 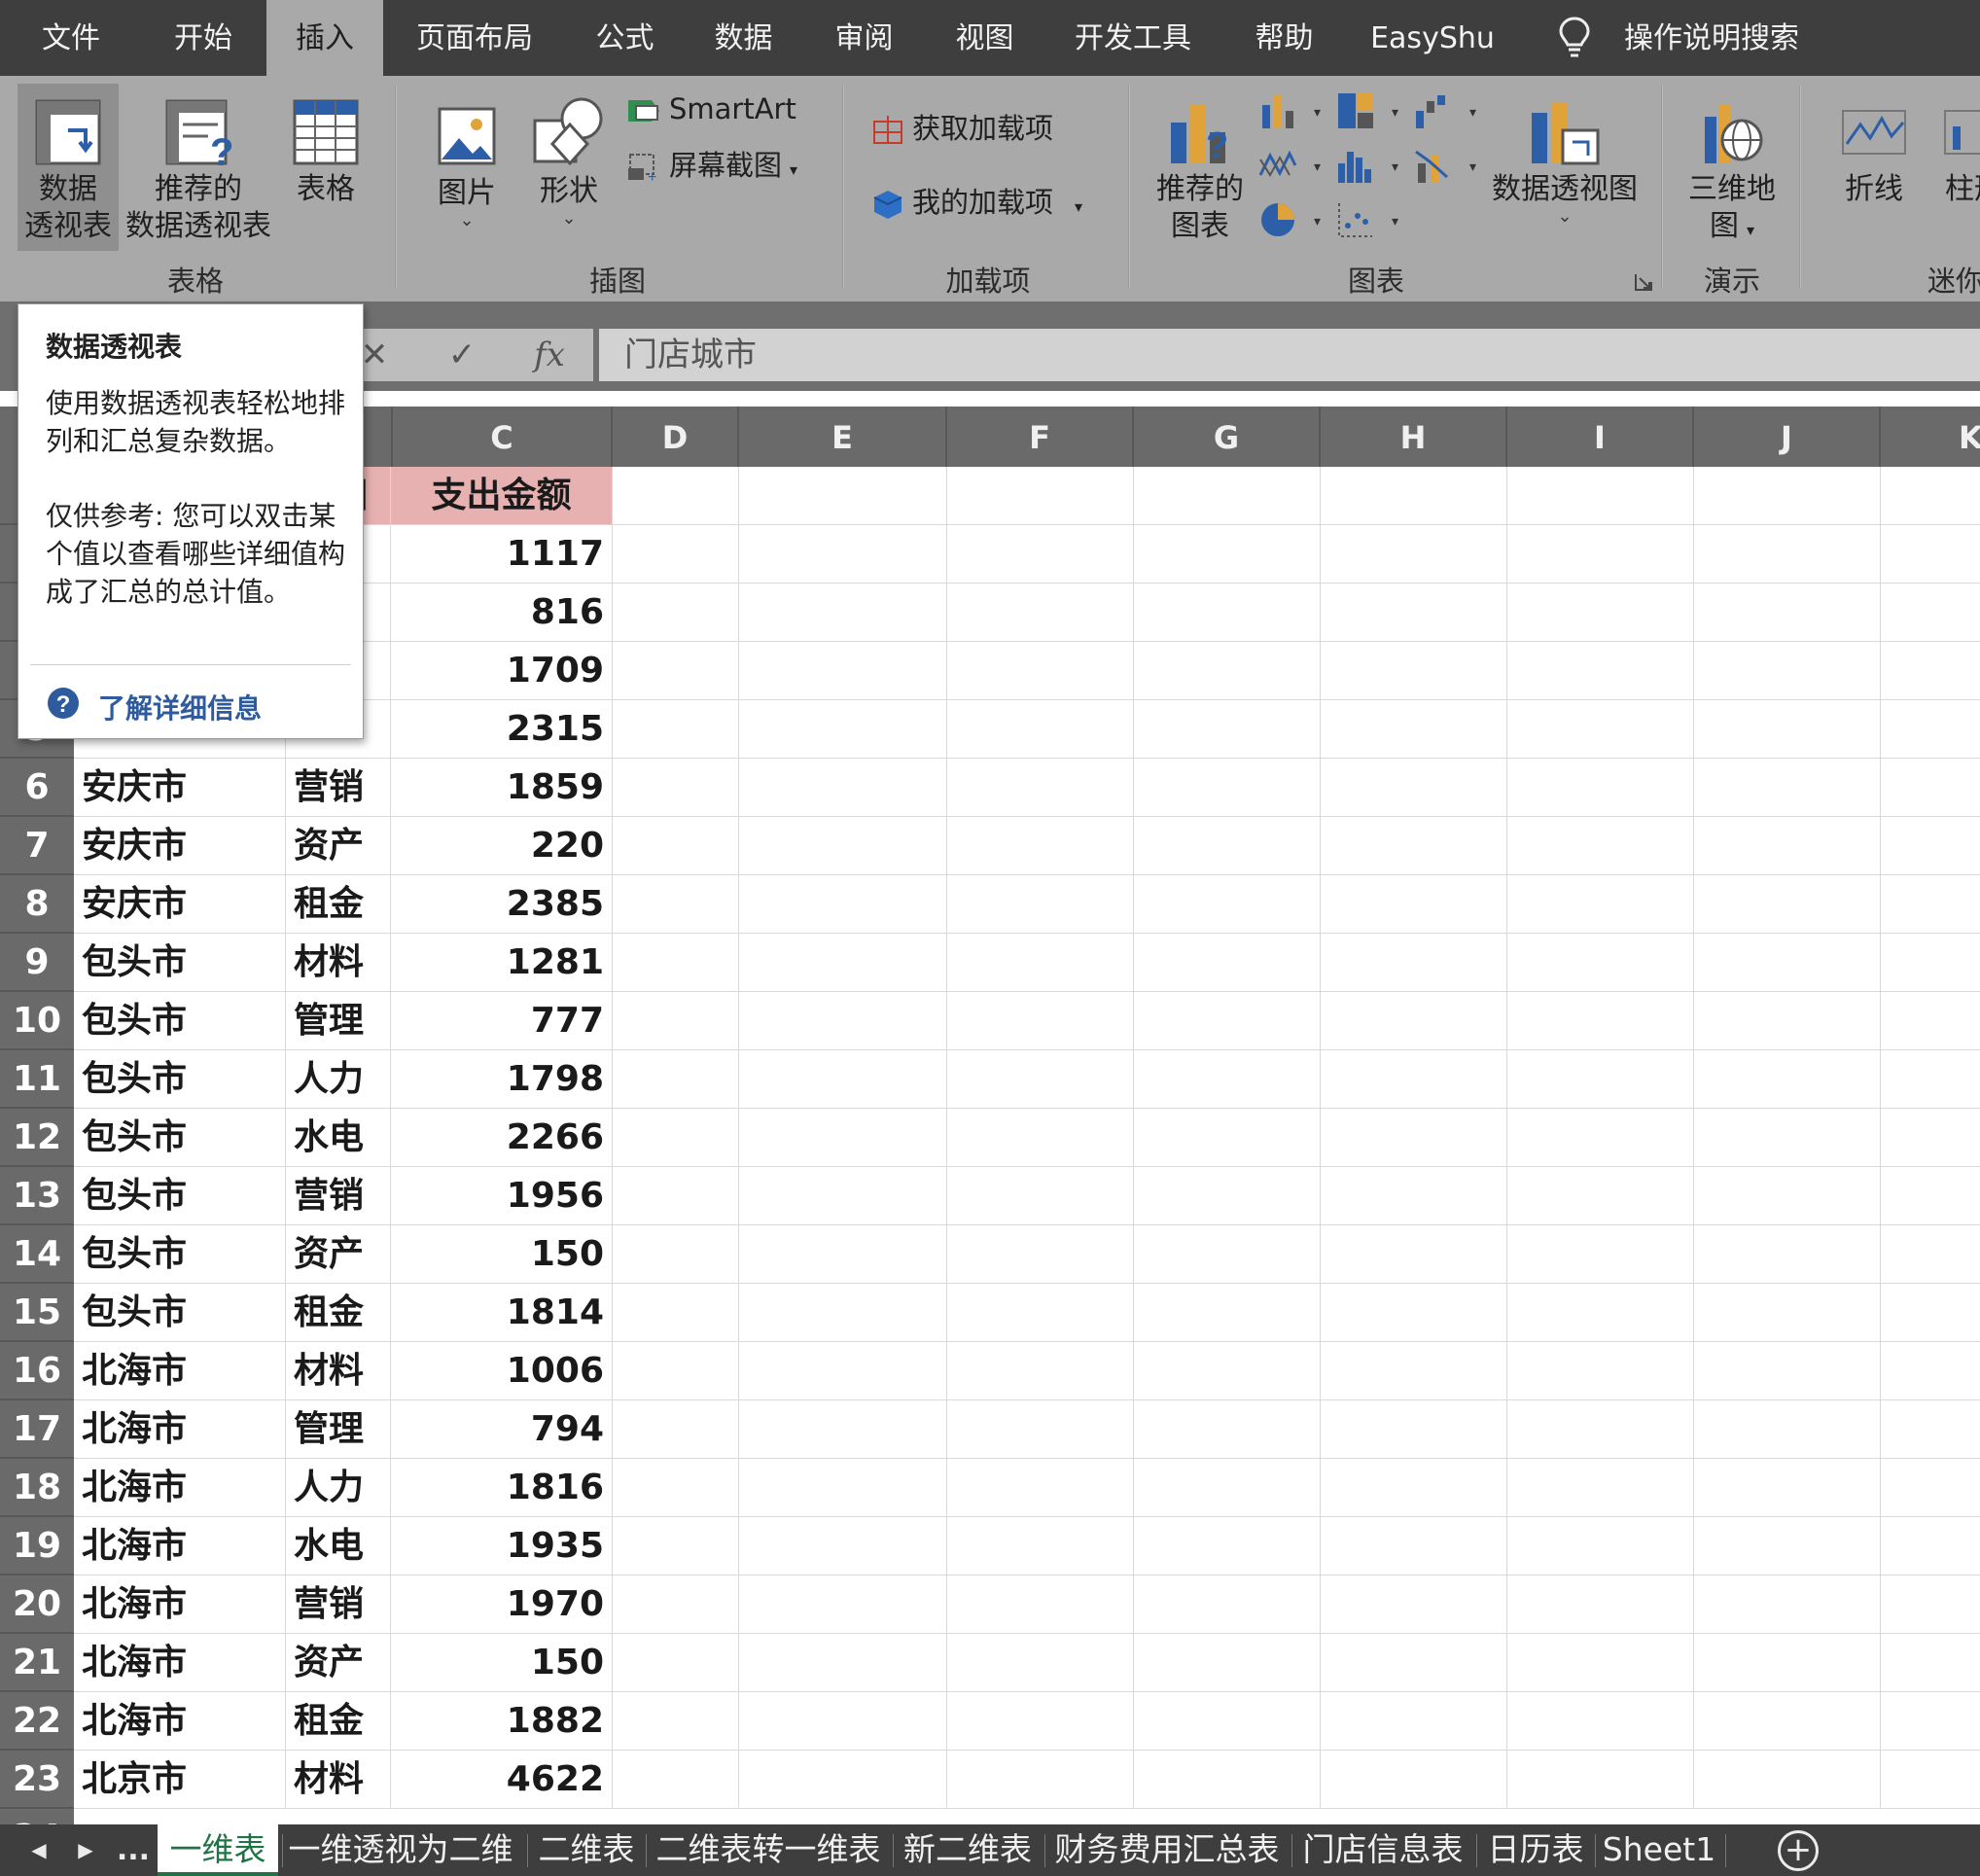 I want to click on cell-d1, so click(x=676, y=496).